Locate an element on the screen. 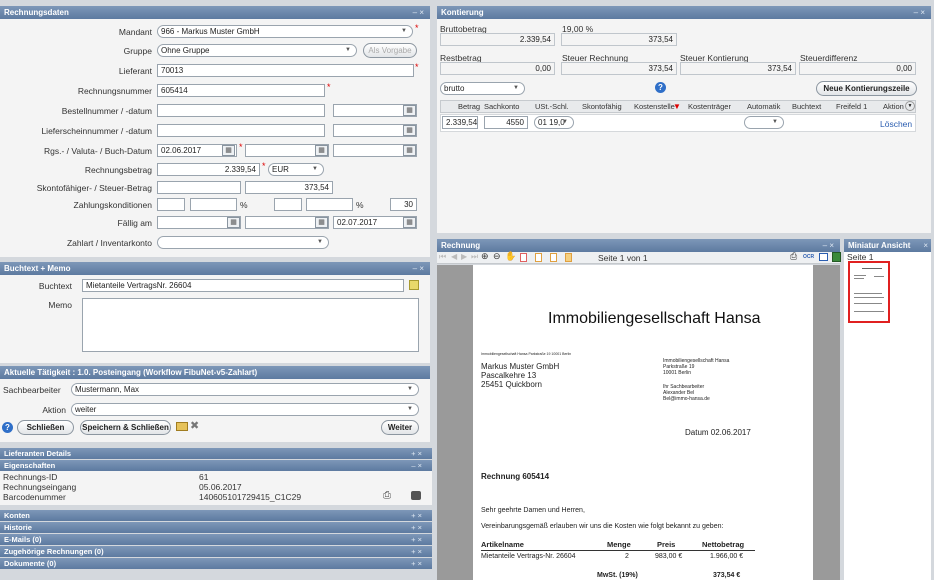 This screenshot has height=580, width=934. bestellnummer-input is located at coordinates (241, 110).